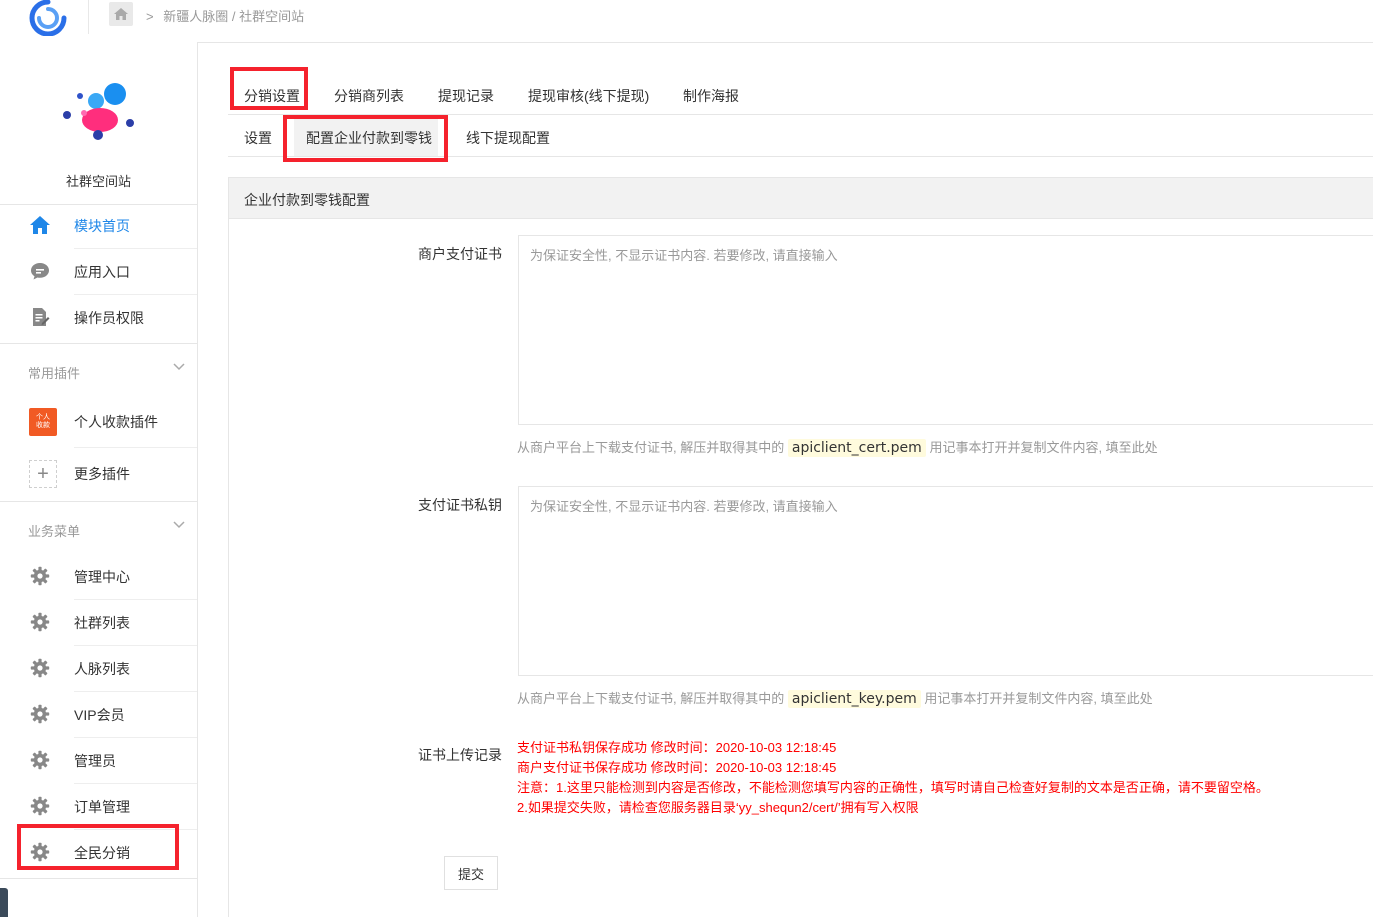 Image resolution: width=1373 pixels, height=917 pixels. I want to click on record-line: 商户支付证书保存成功 修改时间：2020-10-03 12:18:45, so click(677, 767).